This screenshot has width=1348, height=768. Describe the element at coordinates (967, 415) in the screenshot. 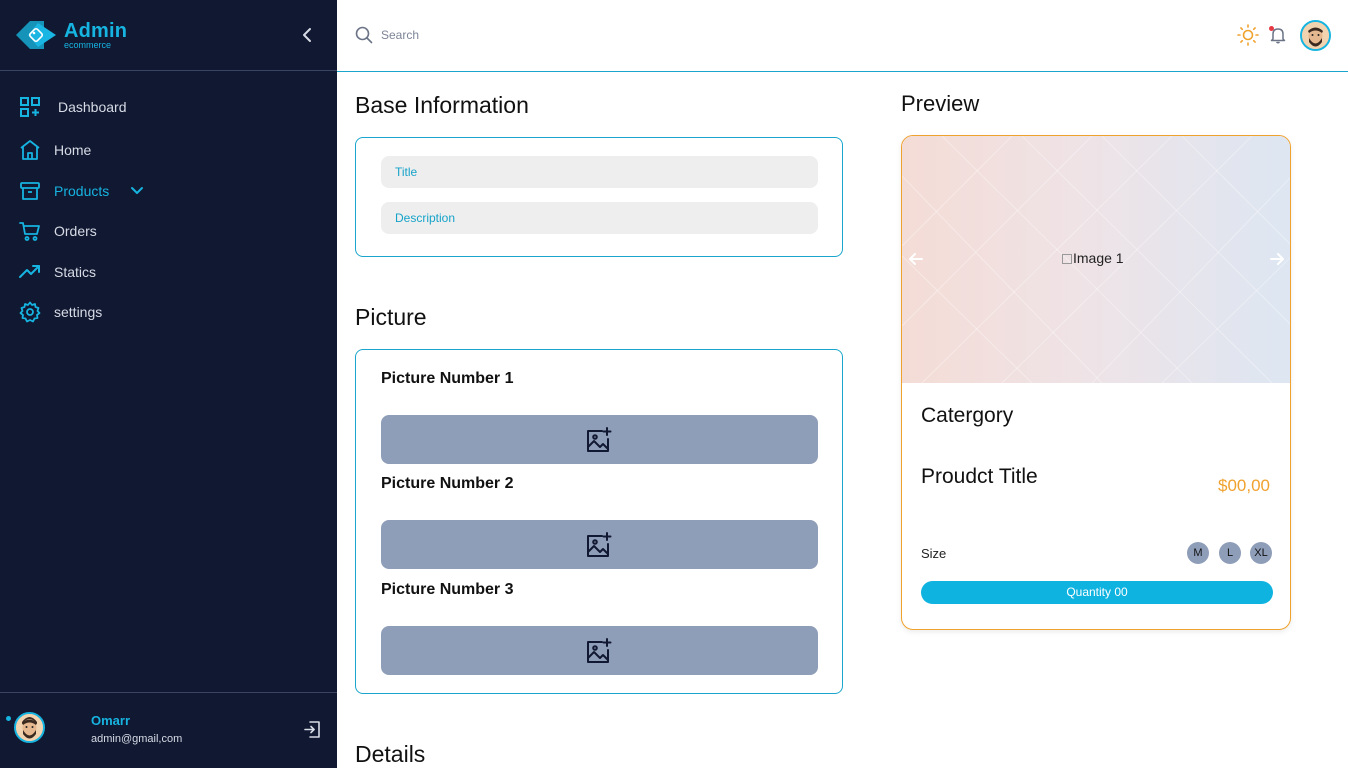

I see `product-category: Catergory` at that location.